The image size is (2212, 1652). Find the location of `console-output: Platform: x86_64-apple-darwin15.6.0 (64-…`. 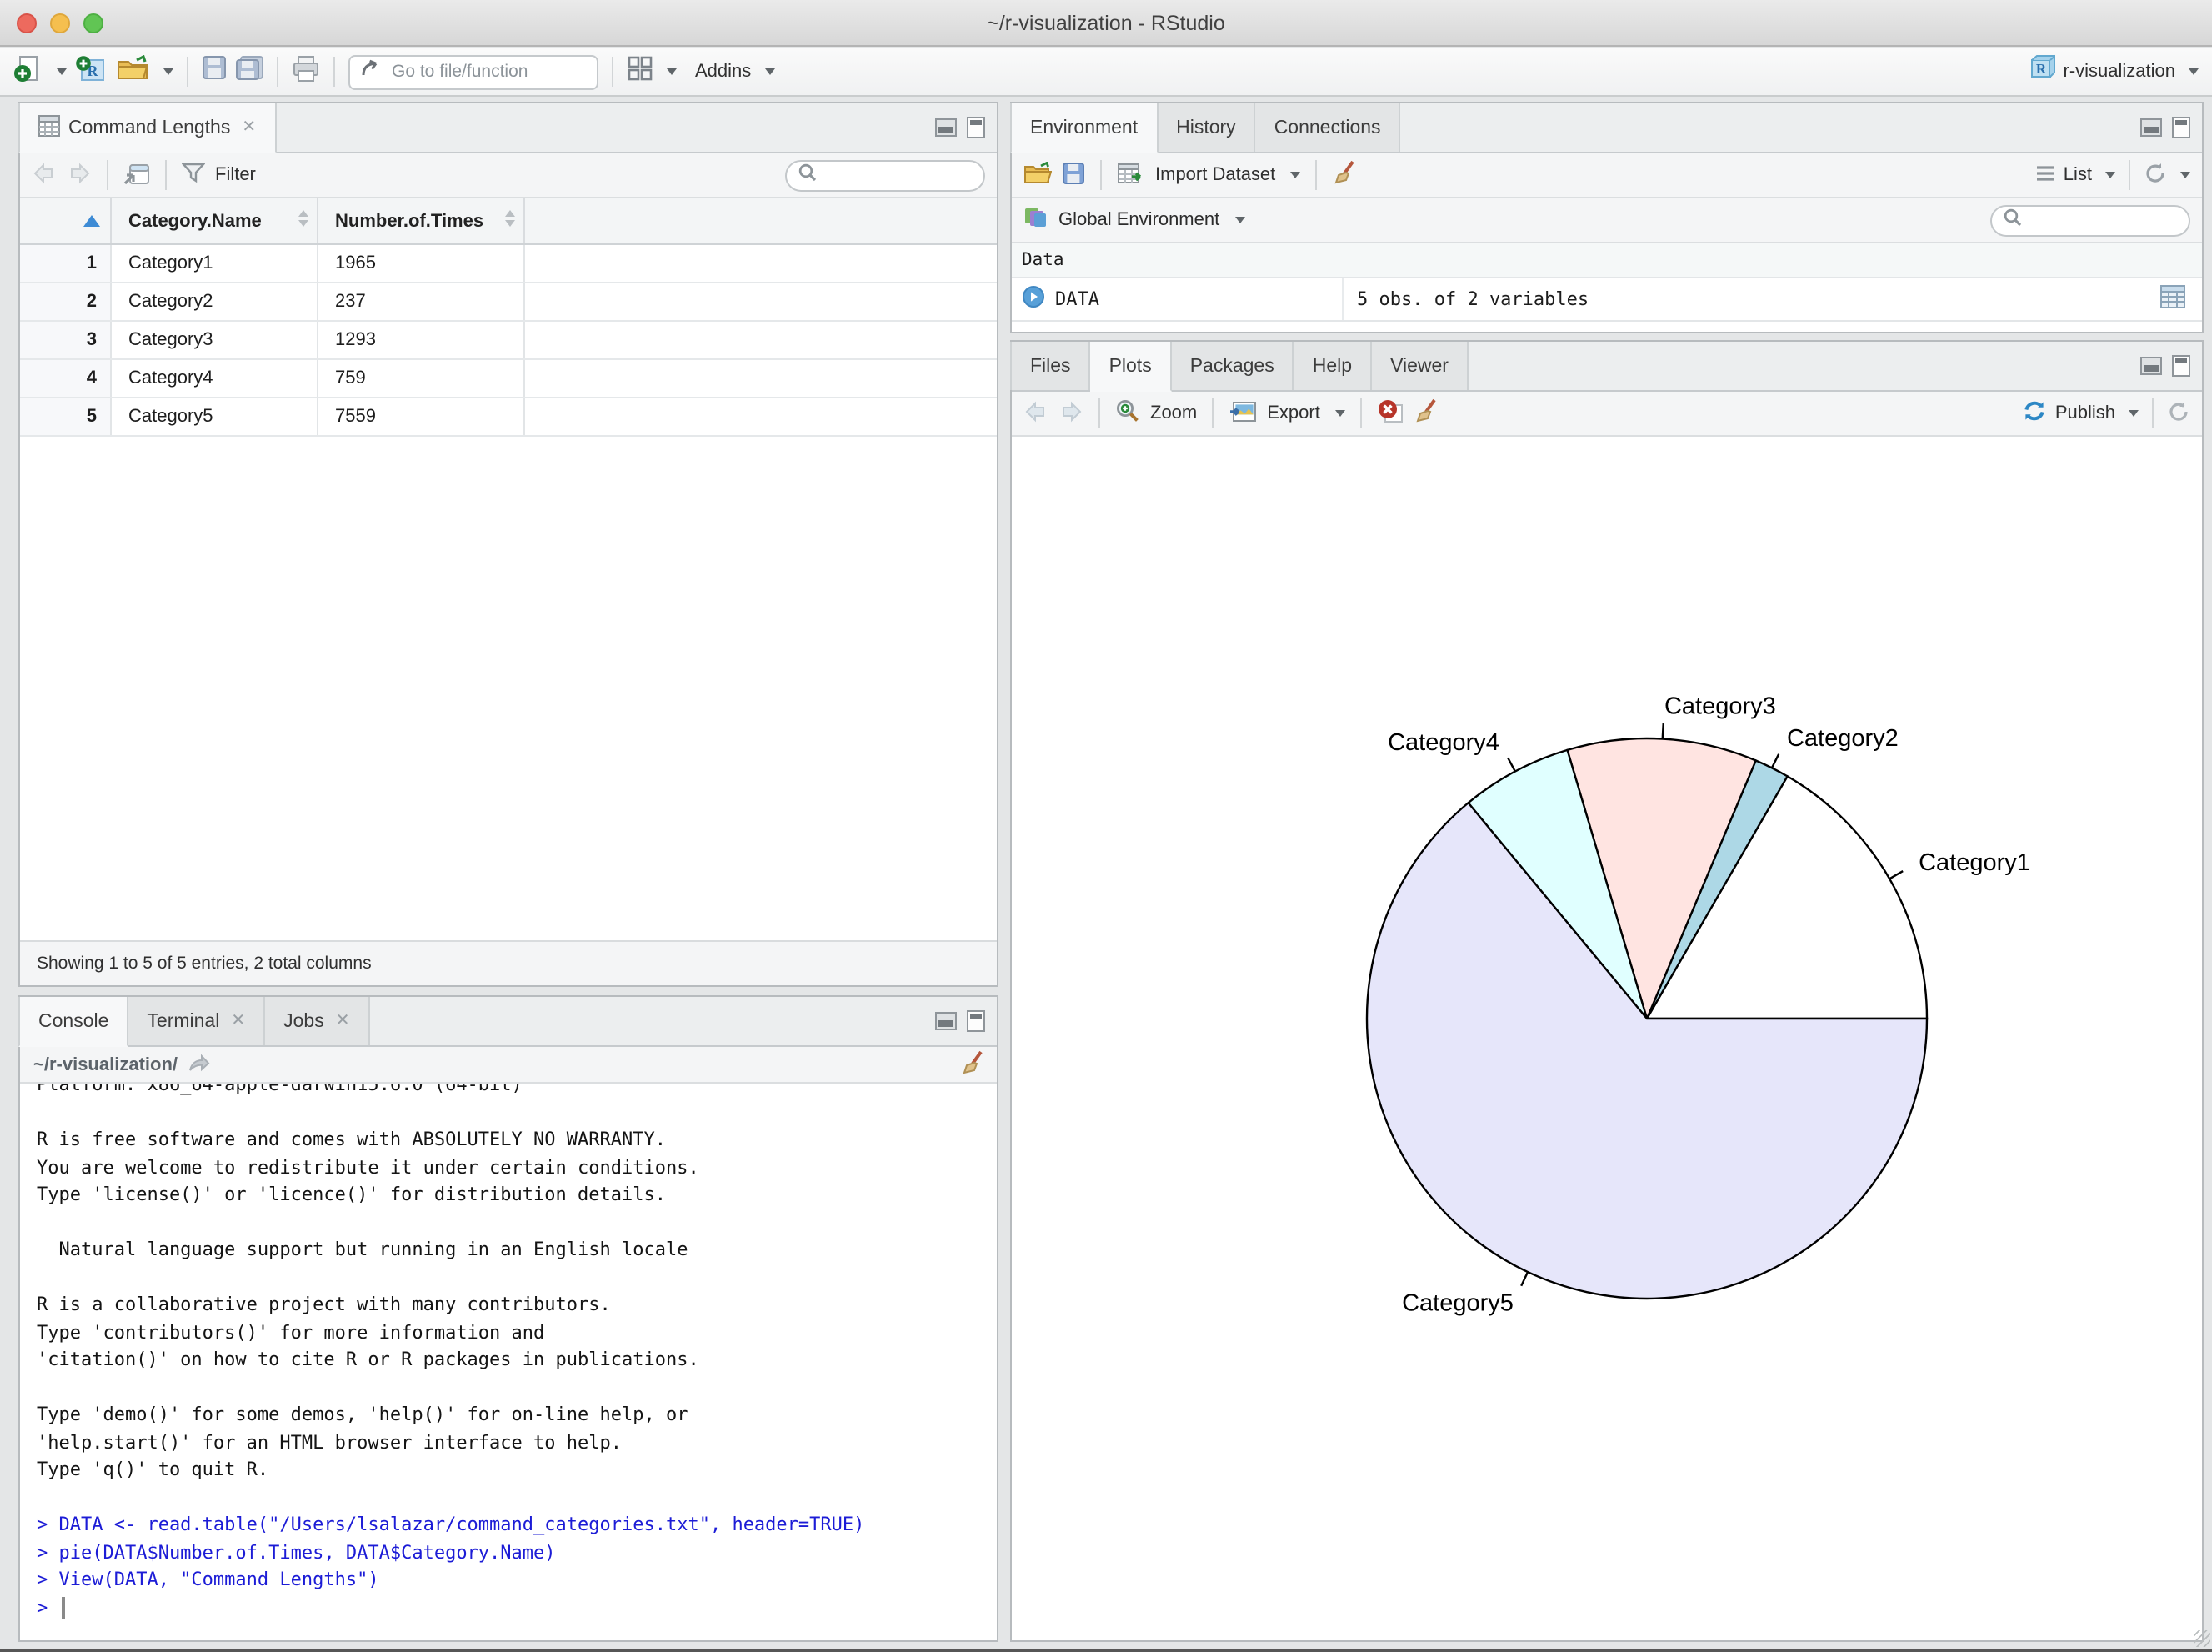

console-output: Platform: x86_64-apple-darwin15.6.0 (64-… is located at coordinates (508, 1362).